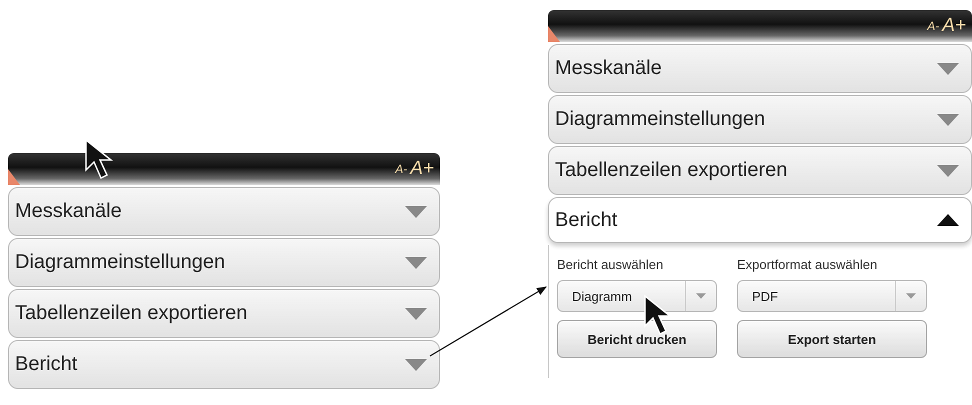 This screenshot has width=972, height=405. Describe the element at coordinates (948, 220) in the screenshot. I see `caret-up-icon` at that location.